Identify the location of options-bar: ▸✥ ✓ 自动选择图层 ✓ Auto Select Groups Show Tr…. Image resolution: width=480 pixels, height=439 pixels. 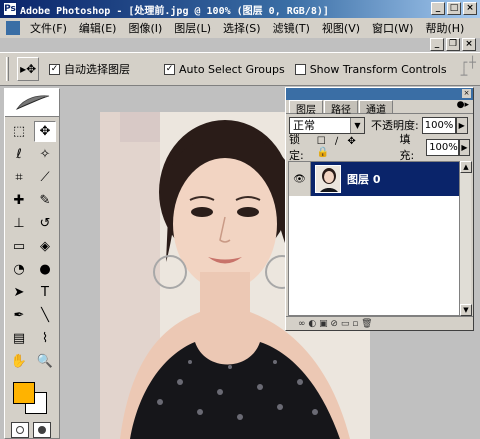
(240, 69).